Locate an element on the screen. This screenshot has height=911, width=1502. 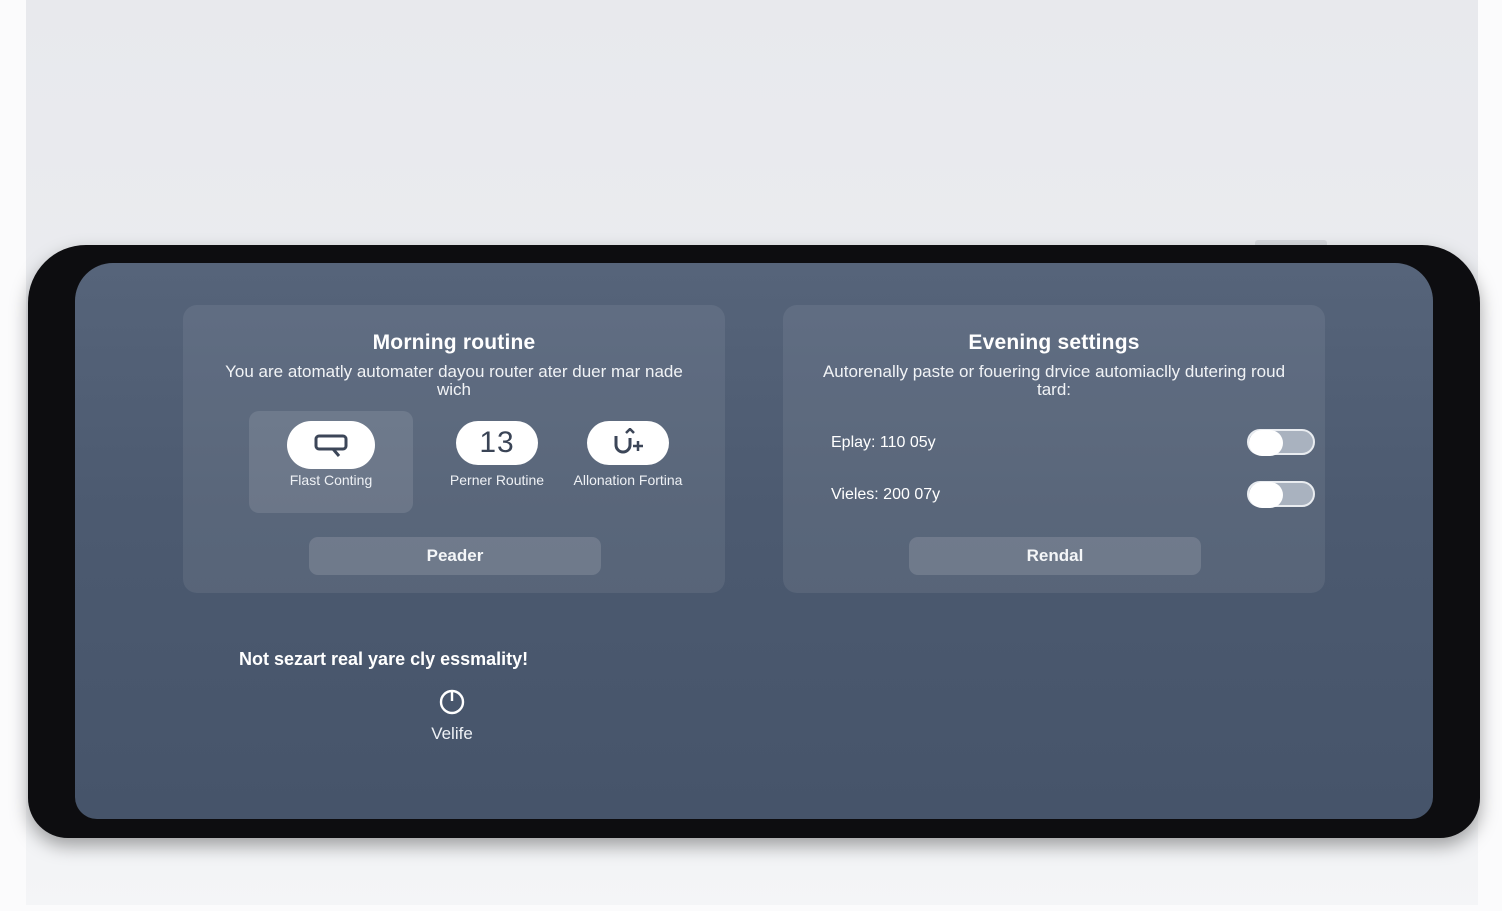
setting-label: Vieles: 200 07y is located at coordinates (886, 494).